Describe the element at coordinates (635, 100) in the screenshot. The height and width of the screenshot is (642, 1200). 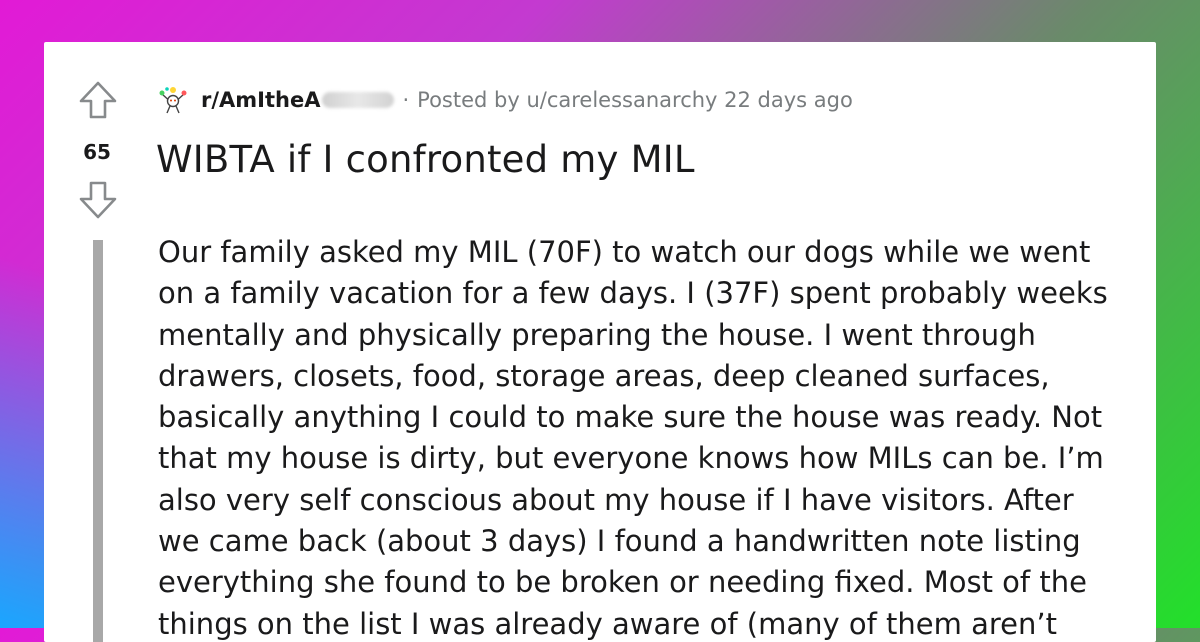
I see `posted-by-text: Posted by u/carelessanarchy 22 days ago` at that location.